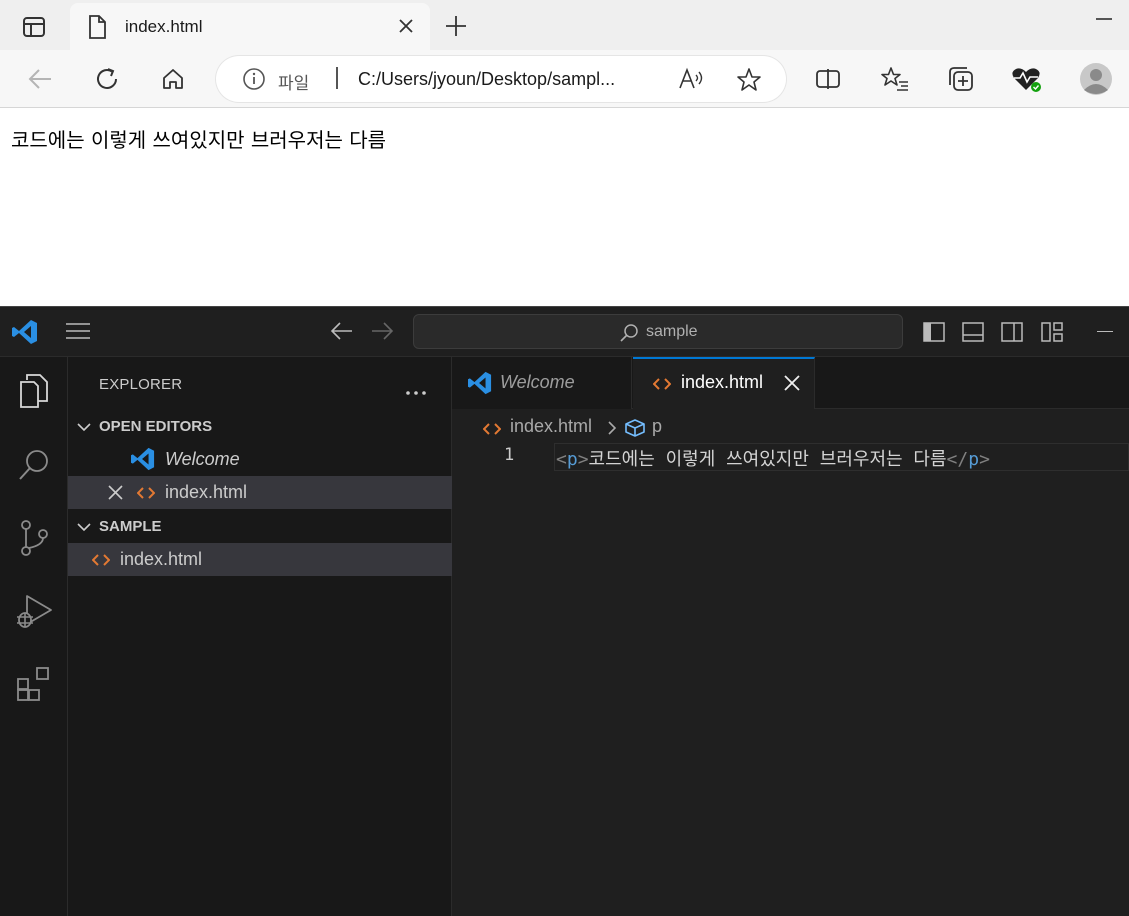  What do you see at coordinates (161, 559) in the screenshot?
I see `file-label: index.html` at bounding box center [161, 559].